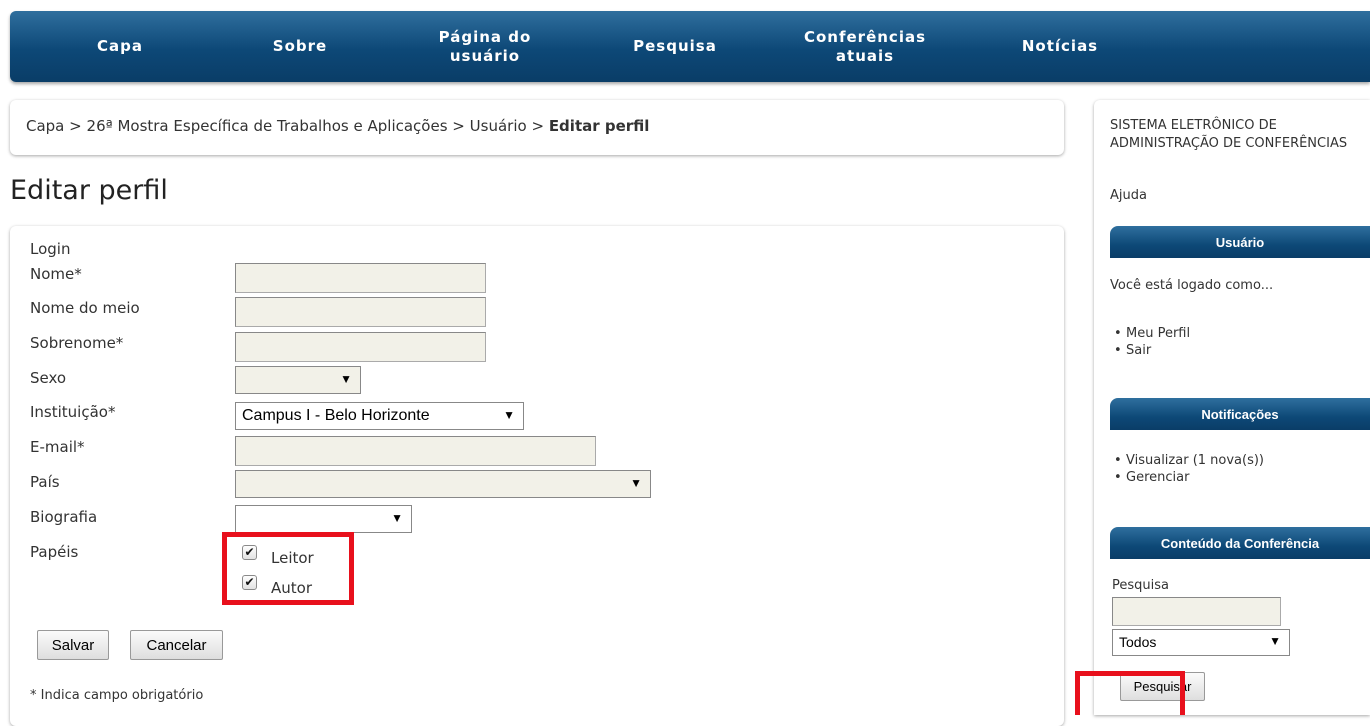 Image resolution: width=1370 pixels, height=726 pixels. Describe the element at coordinates (415, 451) in the screenshot. I see `email-input` at that location.